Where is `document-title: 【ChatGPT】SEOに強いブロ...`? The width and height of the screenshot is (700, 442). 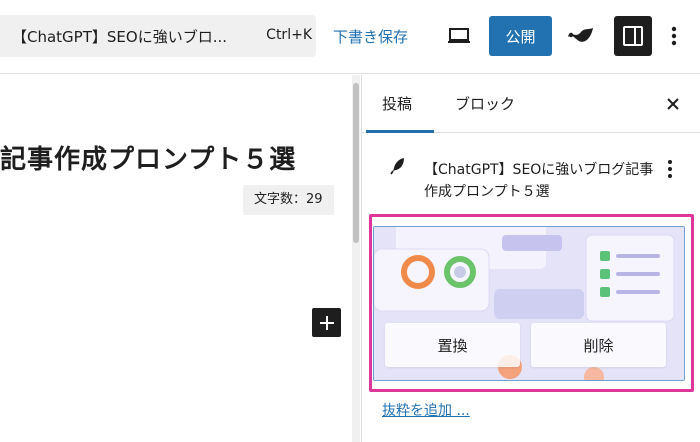
document-title: 【ChatGPT】SEOに強いブロ... is located at coordinates (119, 37).